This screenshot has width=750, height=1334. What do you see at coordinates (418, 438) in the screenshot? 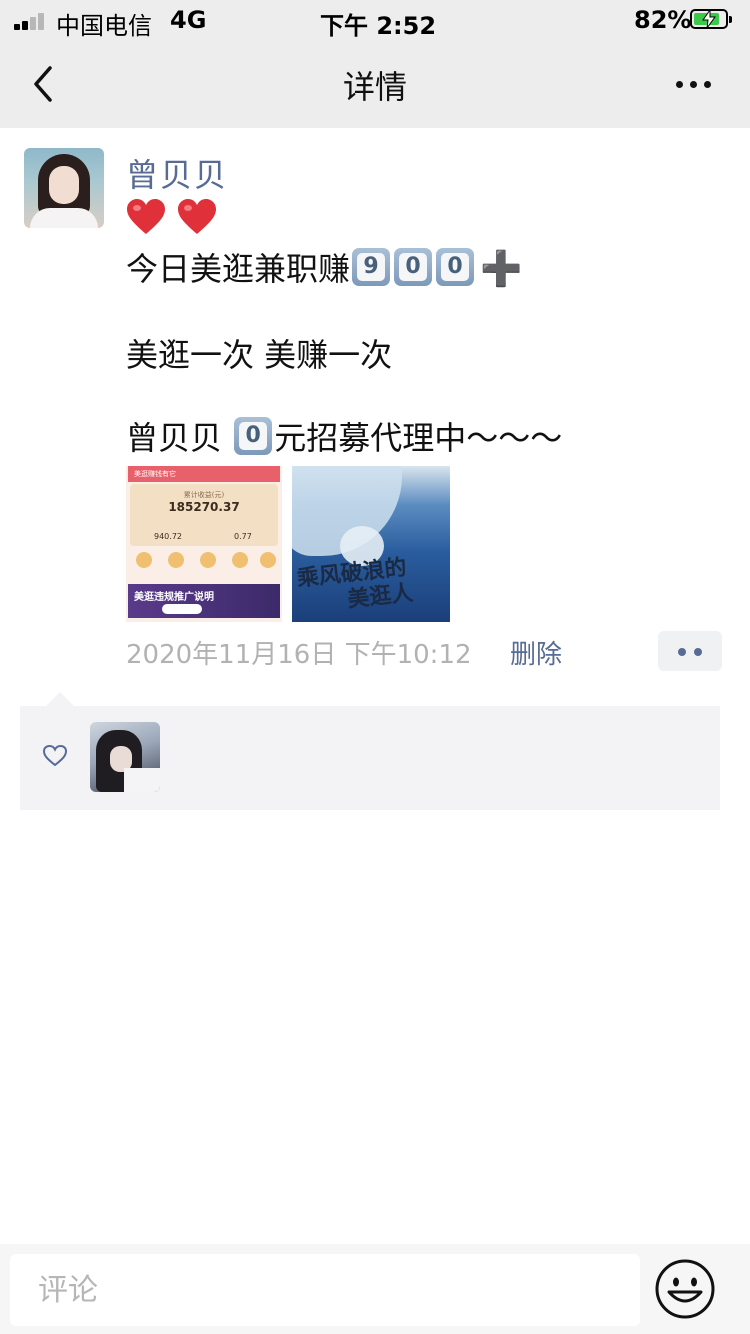
I see `post-text: 元招募代理中～～～` at bounding box center [418, 438].